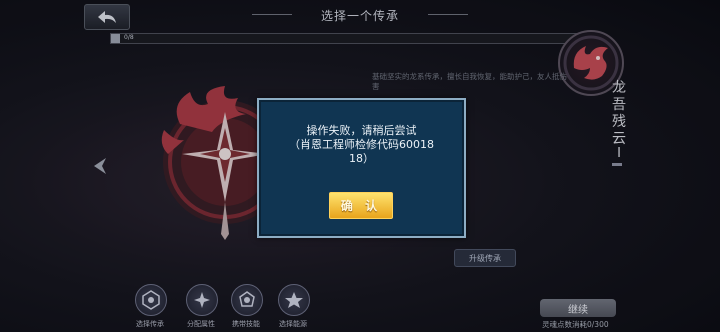  I want to click on error-message: 操作失败，请稍后尝试 （肖恩工程师检修代码60018 18）, so click(361, 145).